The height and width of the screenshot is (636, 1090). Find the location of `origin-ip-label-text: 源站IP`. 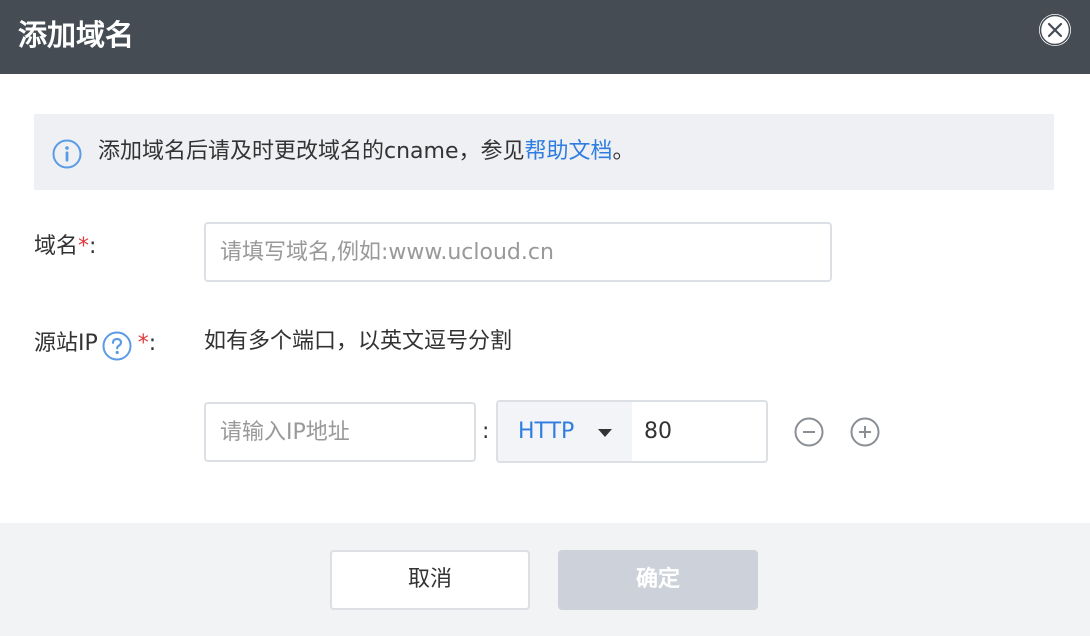

origin-ip-label-text: 源站IP is located at coordinates (66, 343).